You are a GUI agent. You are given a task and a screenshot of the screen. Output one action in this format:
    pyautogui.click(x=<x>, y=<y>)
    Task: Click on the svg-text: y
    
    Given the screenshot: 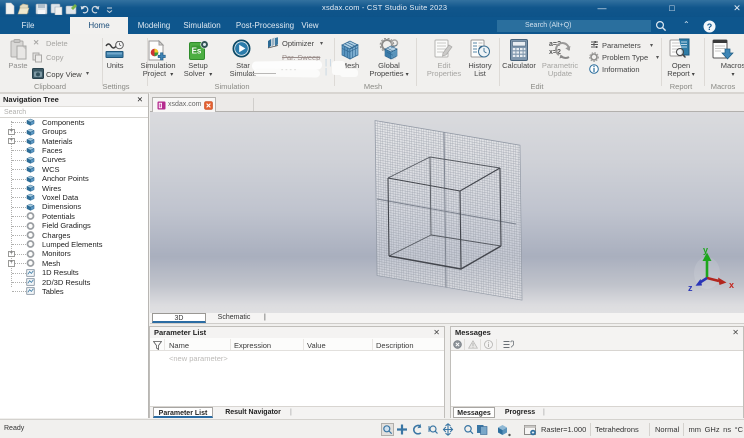 What is the action you would take?
    pyautogui.click(x=705, y=250)
    